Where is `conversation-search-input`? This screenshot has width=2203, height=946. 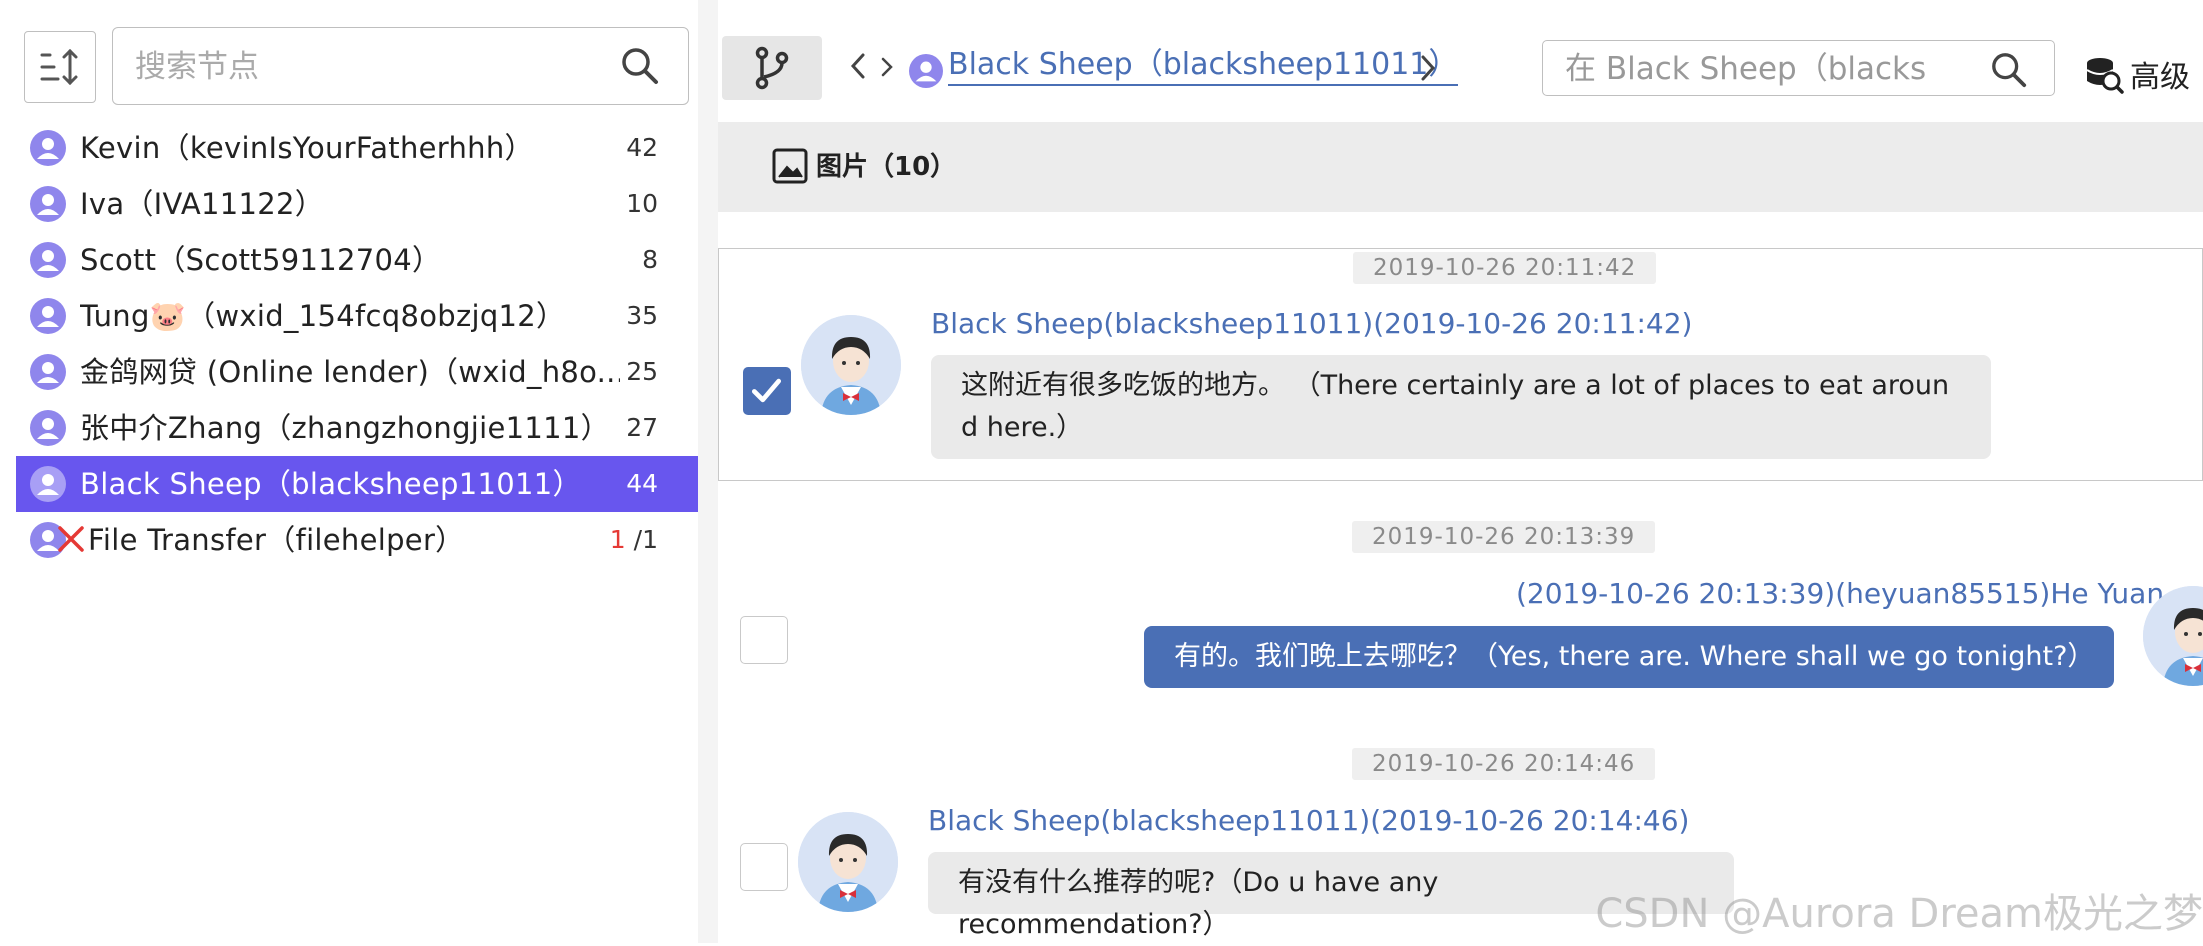
conversation-search-input is located at coordinates (1765, 68).